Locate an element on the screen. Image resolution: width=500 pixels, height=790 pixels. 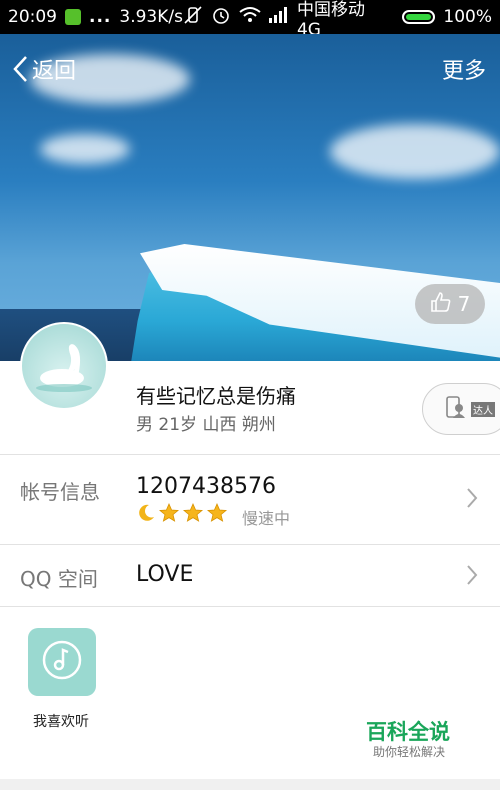
account-info-row: 帐号信息 1207438576 is located at coordinates (250, 499).